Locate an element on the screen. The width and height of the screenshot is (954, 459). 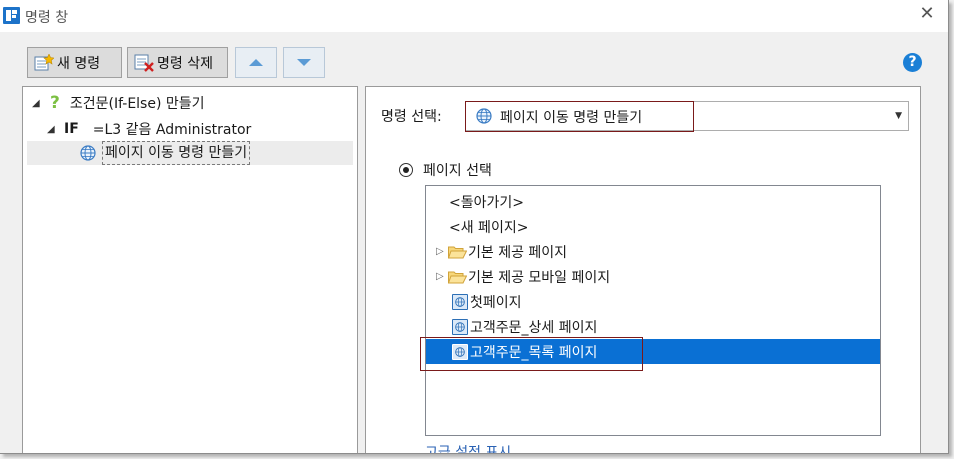
move-down-button is located at coordinates (304, 62).